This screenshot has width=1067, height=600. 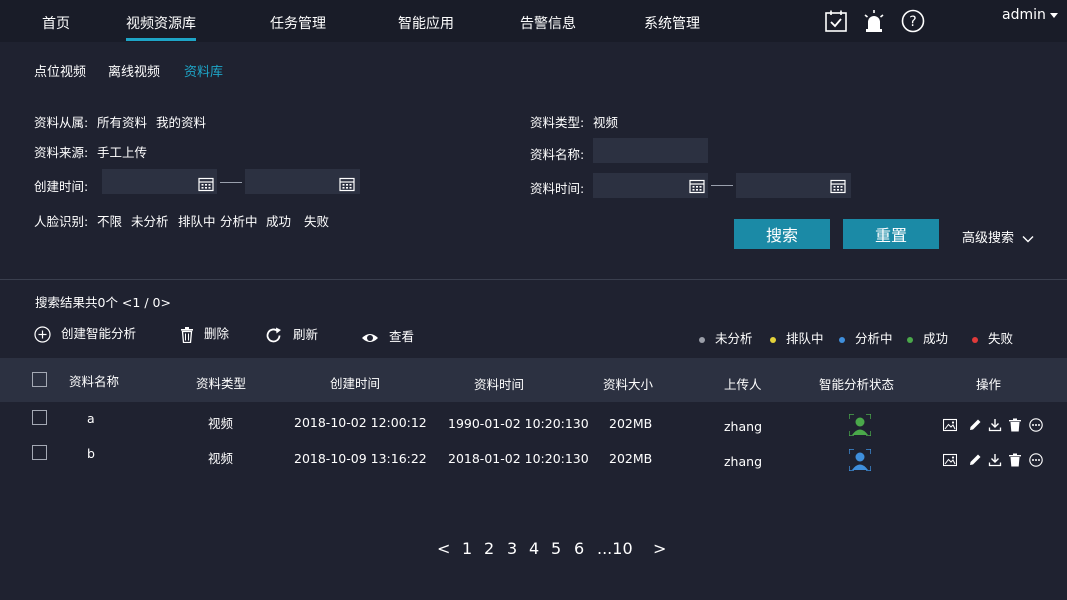 What do you see at coordinates (443, 548) in the screenshot?
I see `pager-prev: <` at bounding box center [443, 548].